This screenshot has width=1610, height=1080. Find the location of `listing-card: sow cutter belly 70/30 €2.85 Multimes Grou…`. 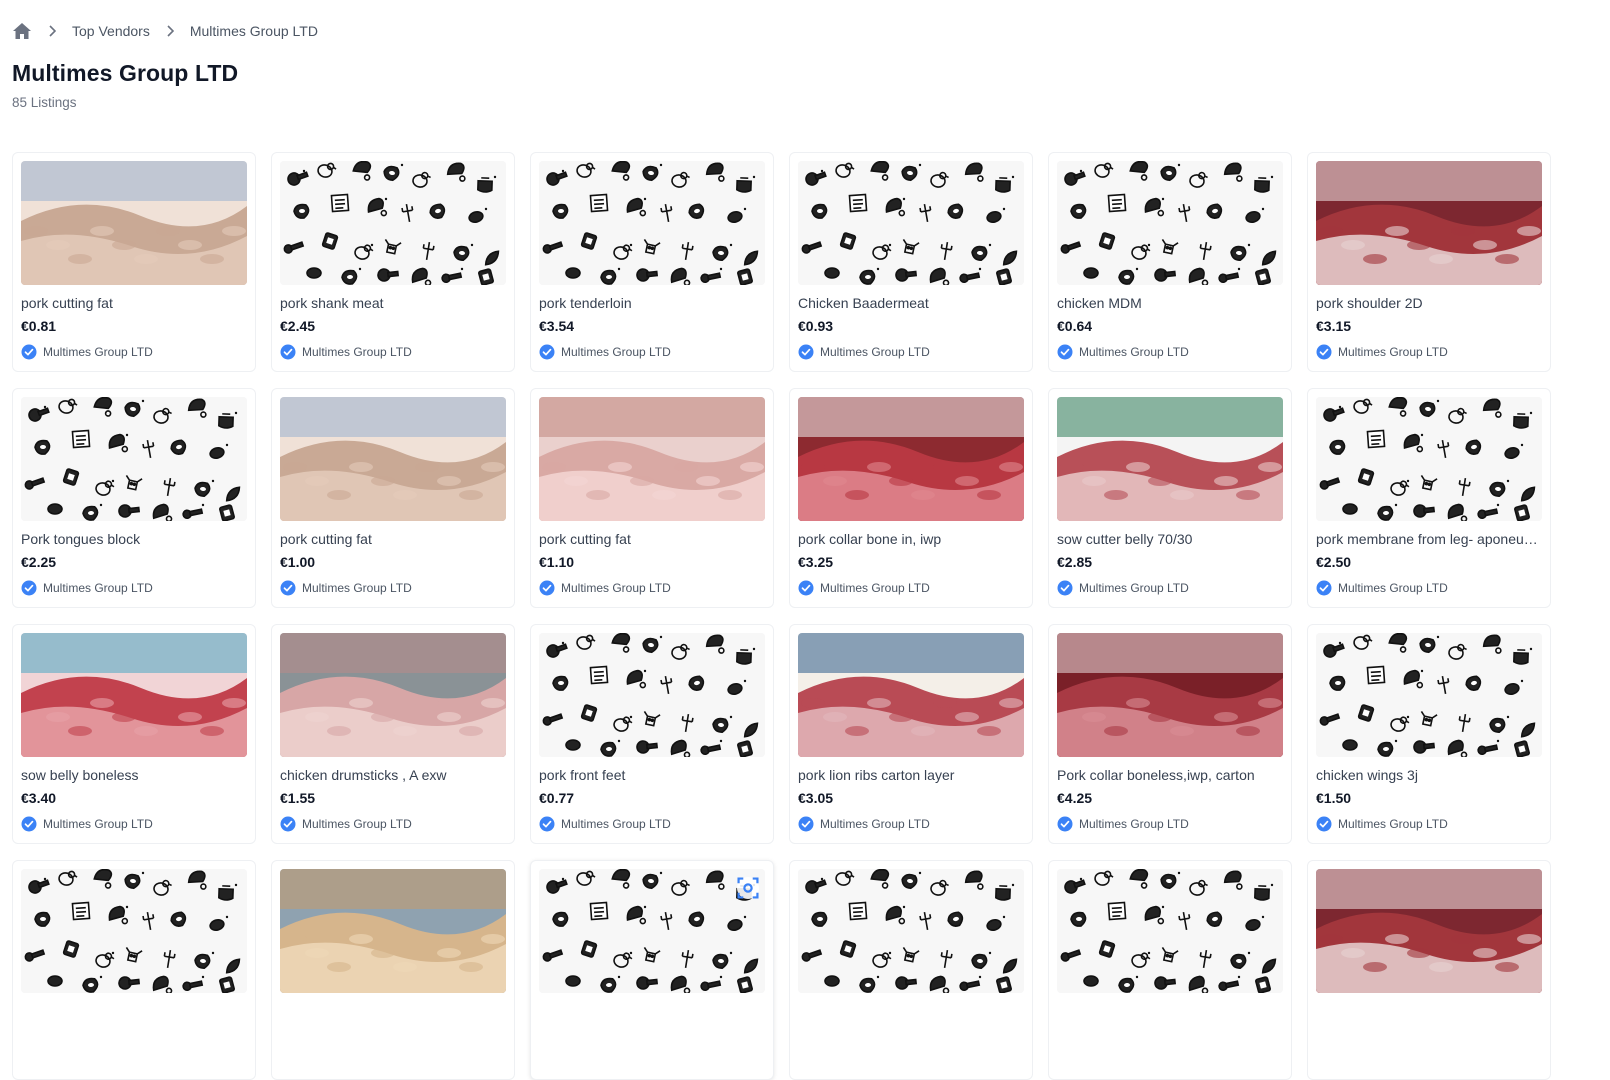

listing-card: sow cutter belly 70/30 €2.85 Multimes Grou… is located at coordinates (1170, 498).